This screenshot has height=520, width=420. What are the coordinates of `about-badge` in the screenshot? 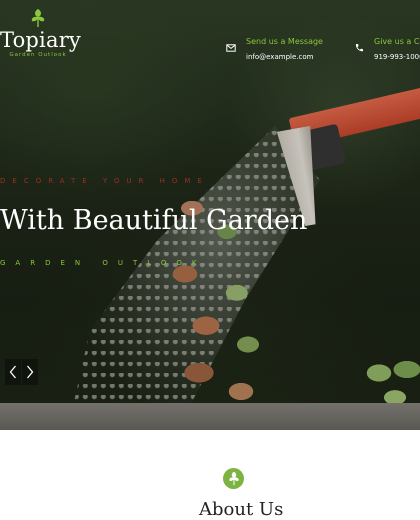 It's located at (233, 478).